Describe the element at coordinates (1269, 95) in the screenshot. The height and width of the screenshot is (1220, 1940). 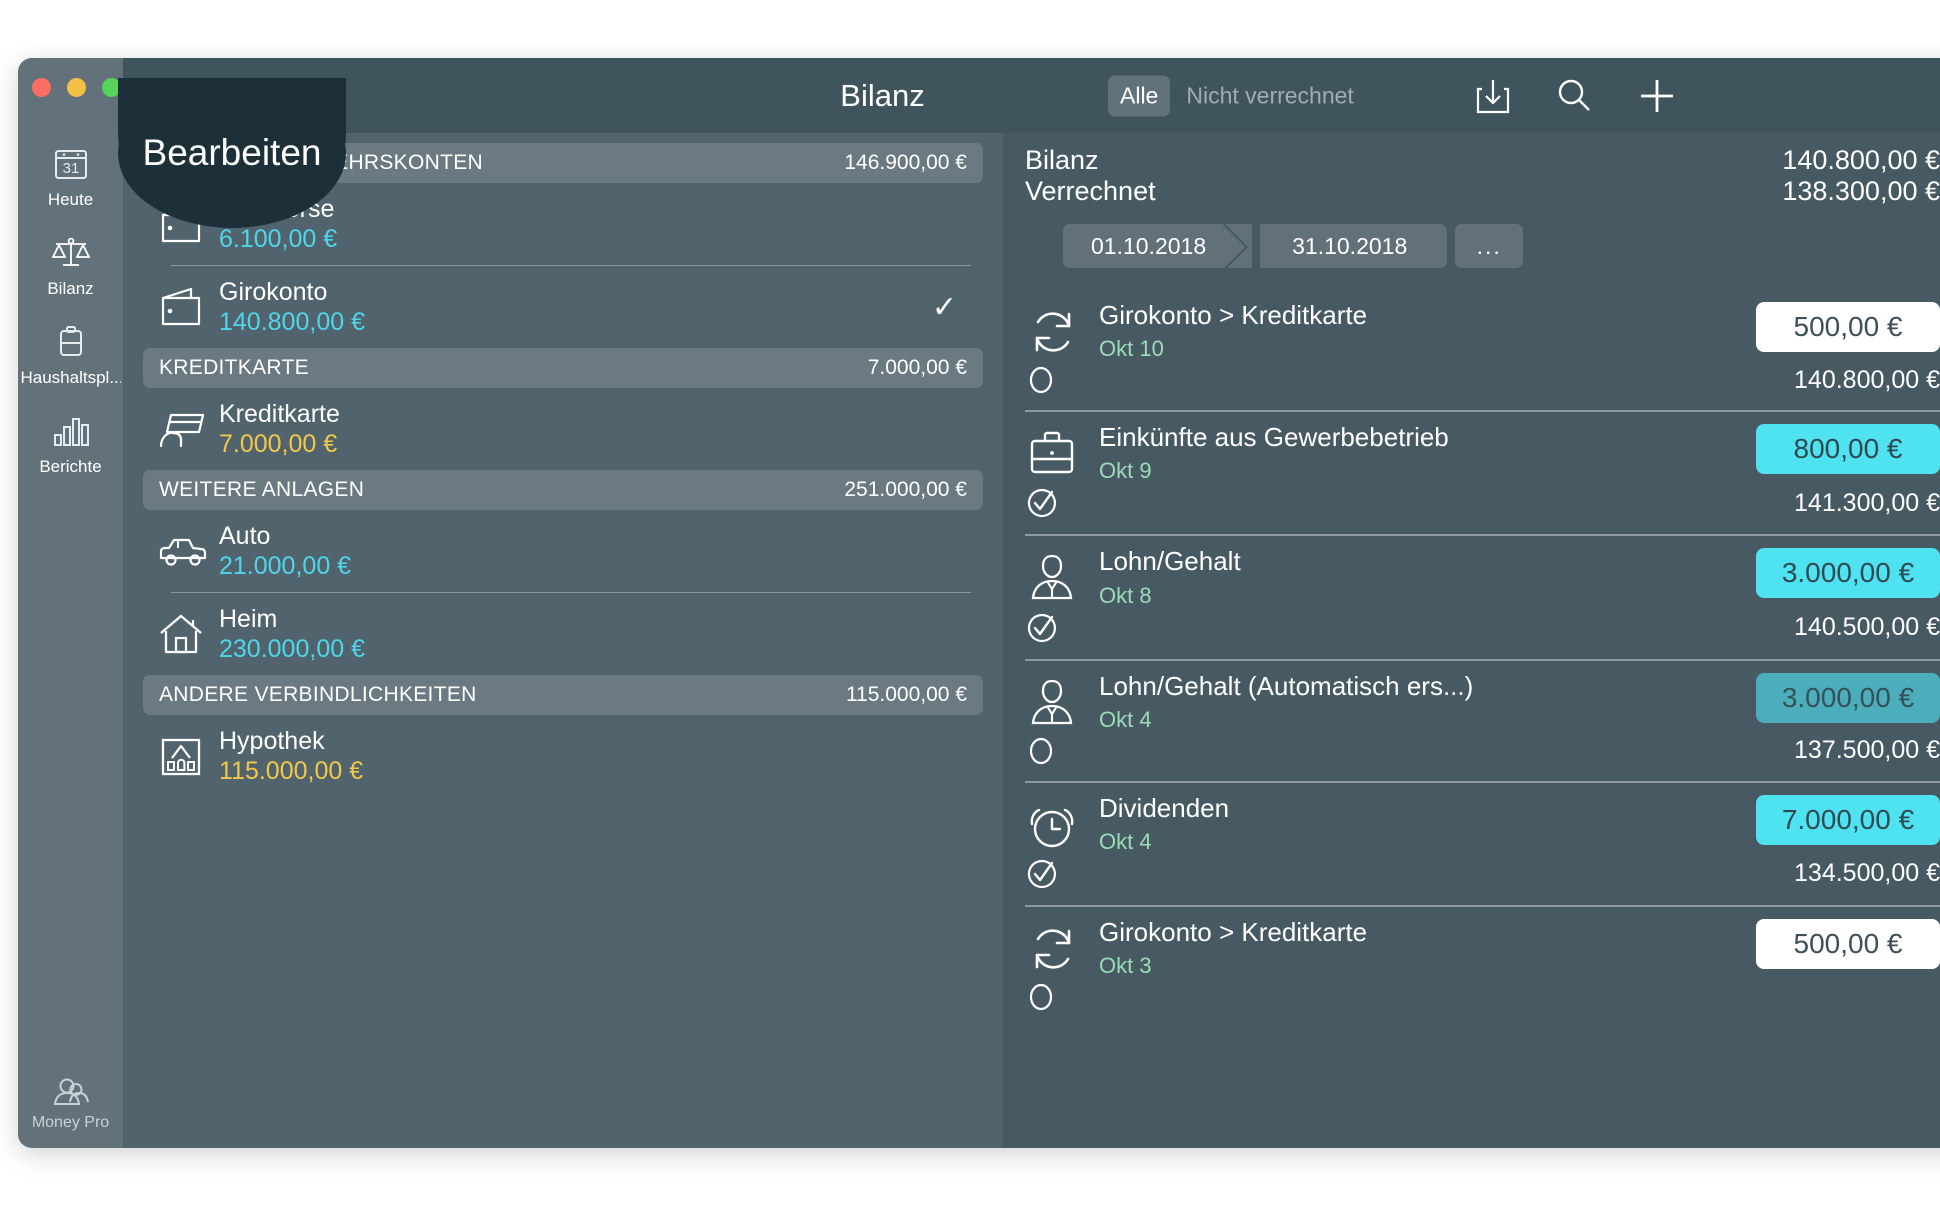
I see `filter-tab-nicht-verrechnet: Nicht verrechnet` at that location.